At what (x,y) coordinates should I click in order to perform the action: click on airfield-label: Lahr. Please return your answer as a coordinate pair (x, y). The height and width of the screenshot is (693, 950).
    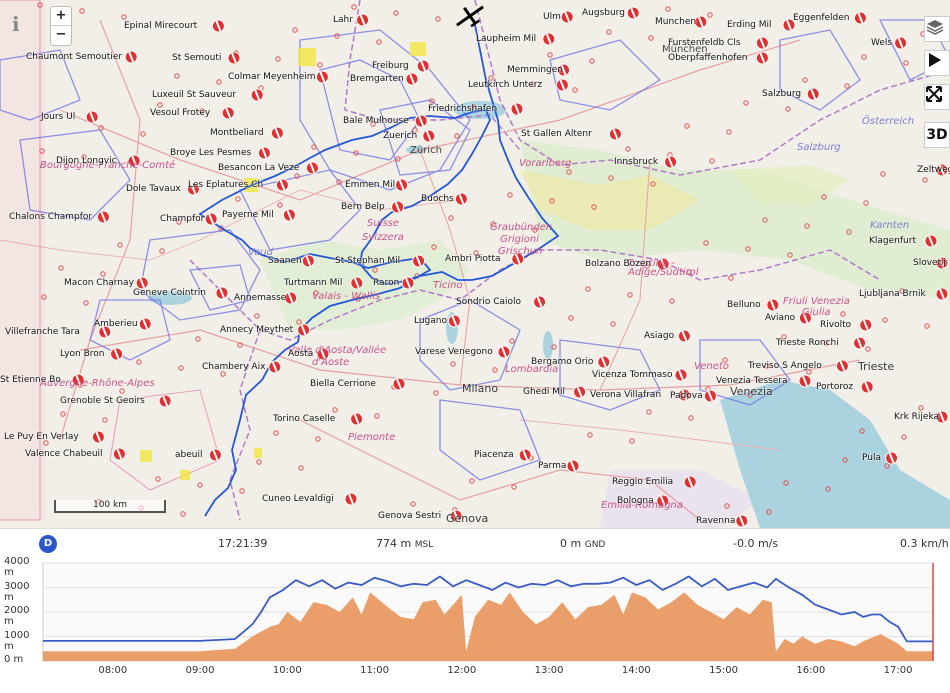
    Looking at the image, I should click on (343, 20).